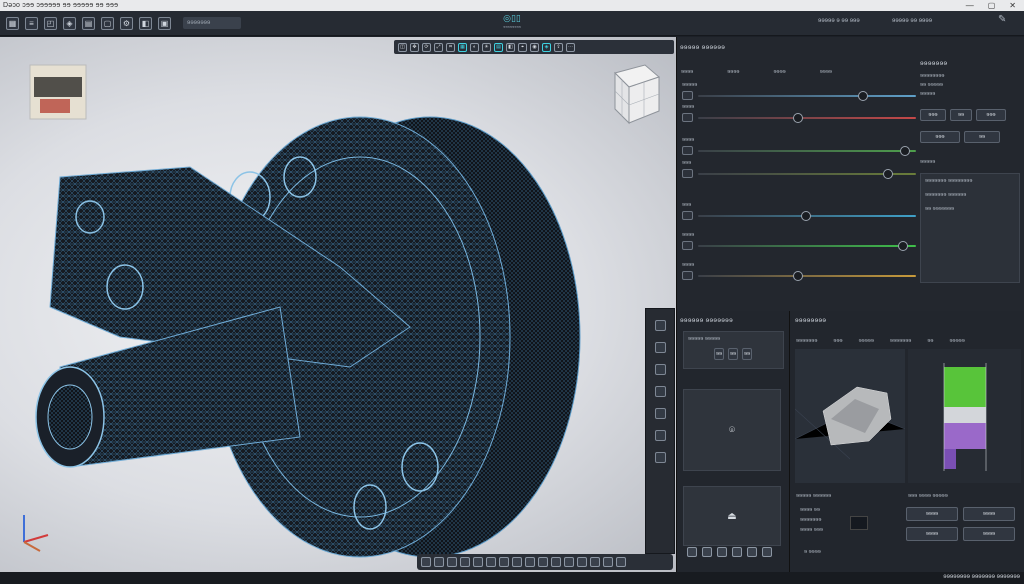 Image resolution: width=1024 pixels, height=584 pixels. What do you see at coordinates (964, 416) in the screenshot?
I see `gradient-chart` at bounding box center [964, 416].